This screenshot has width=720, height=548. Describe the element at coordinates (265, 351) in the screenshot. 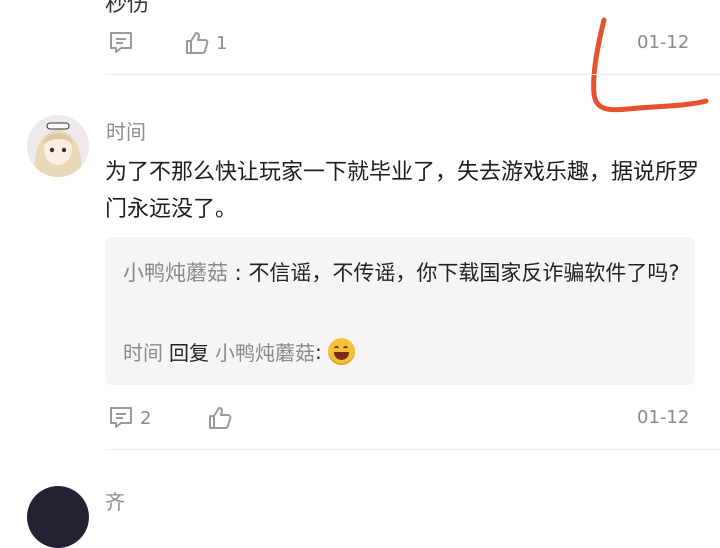

I see `reply-target: 小鸭炖蘑菇` at that location.